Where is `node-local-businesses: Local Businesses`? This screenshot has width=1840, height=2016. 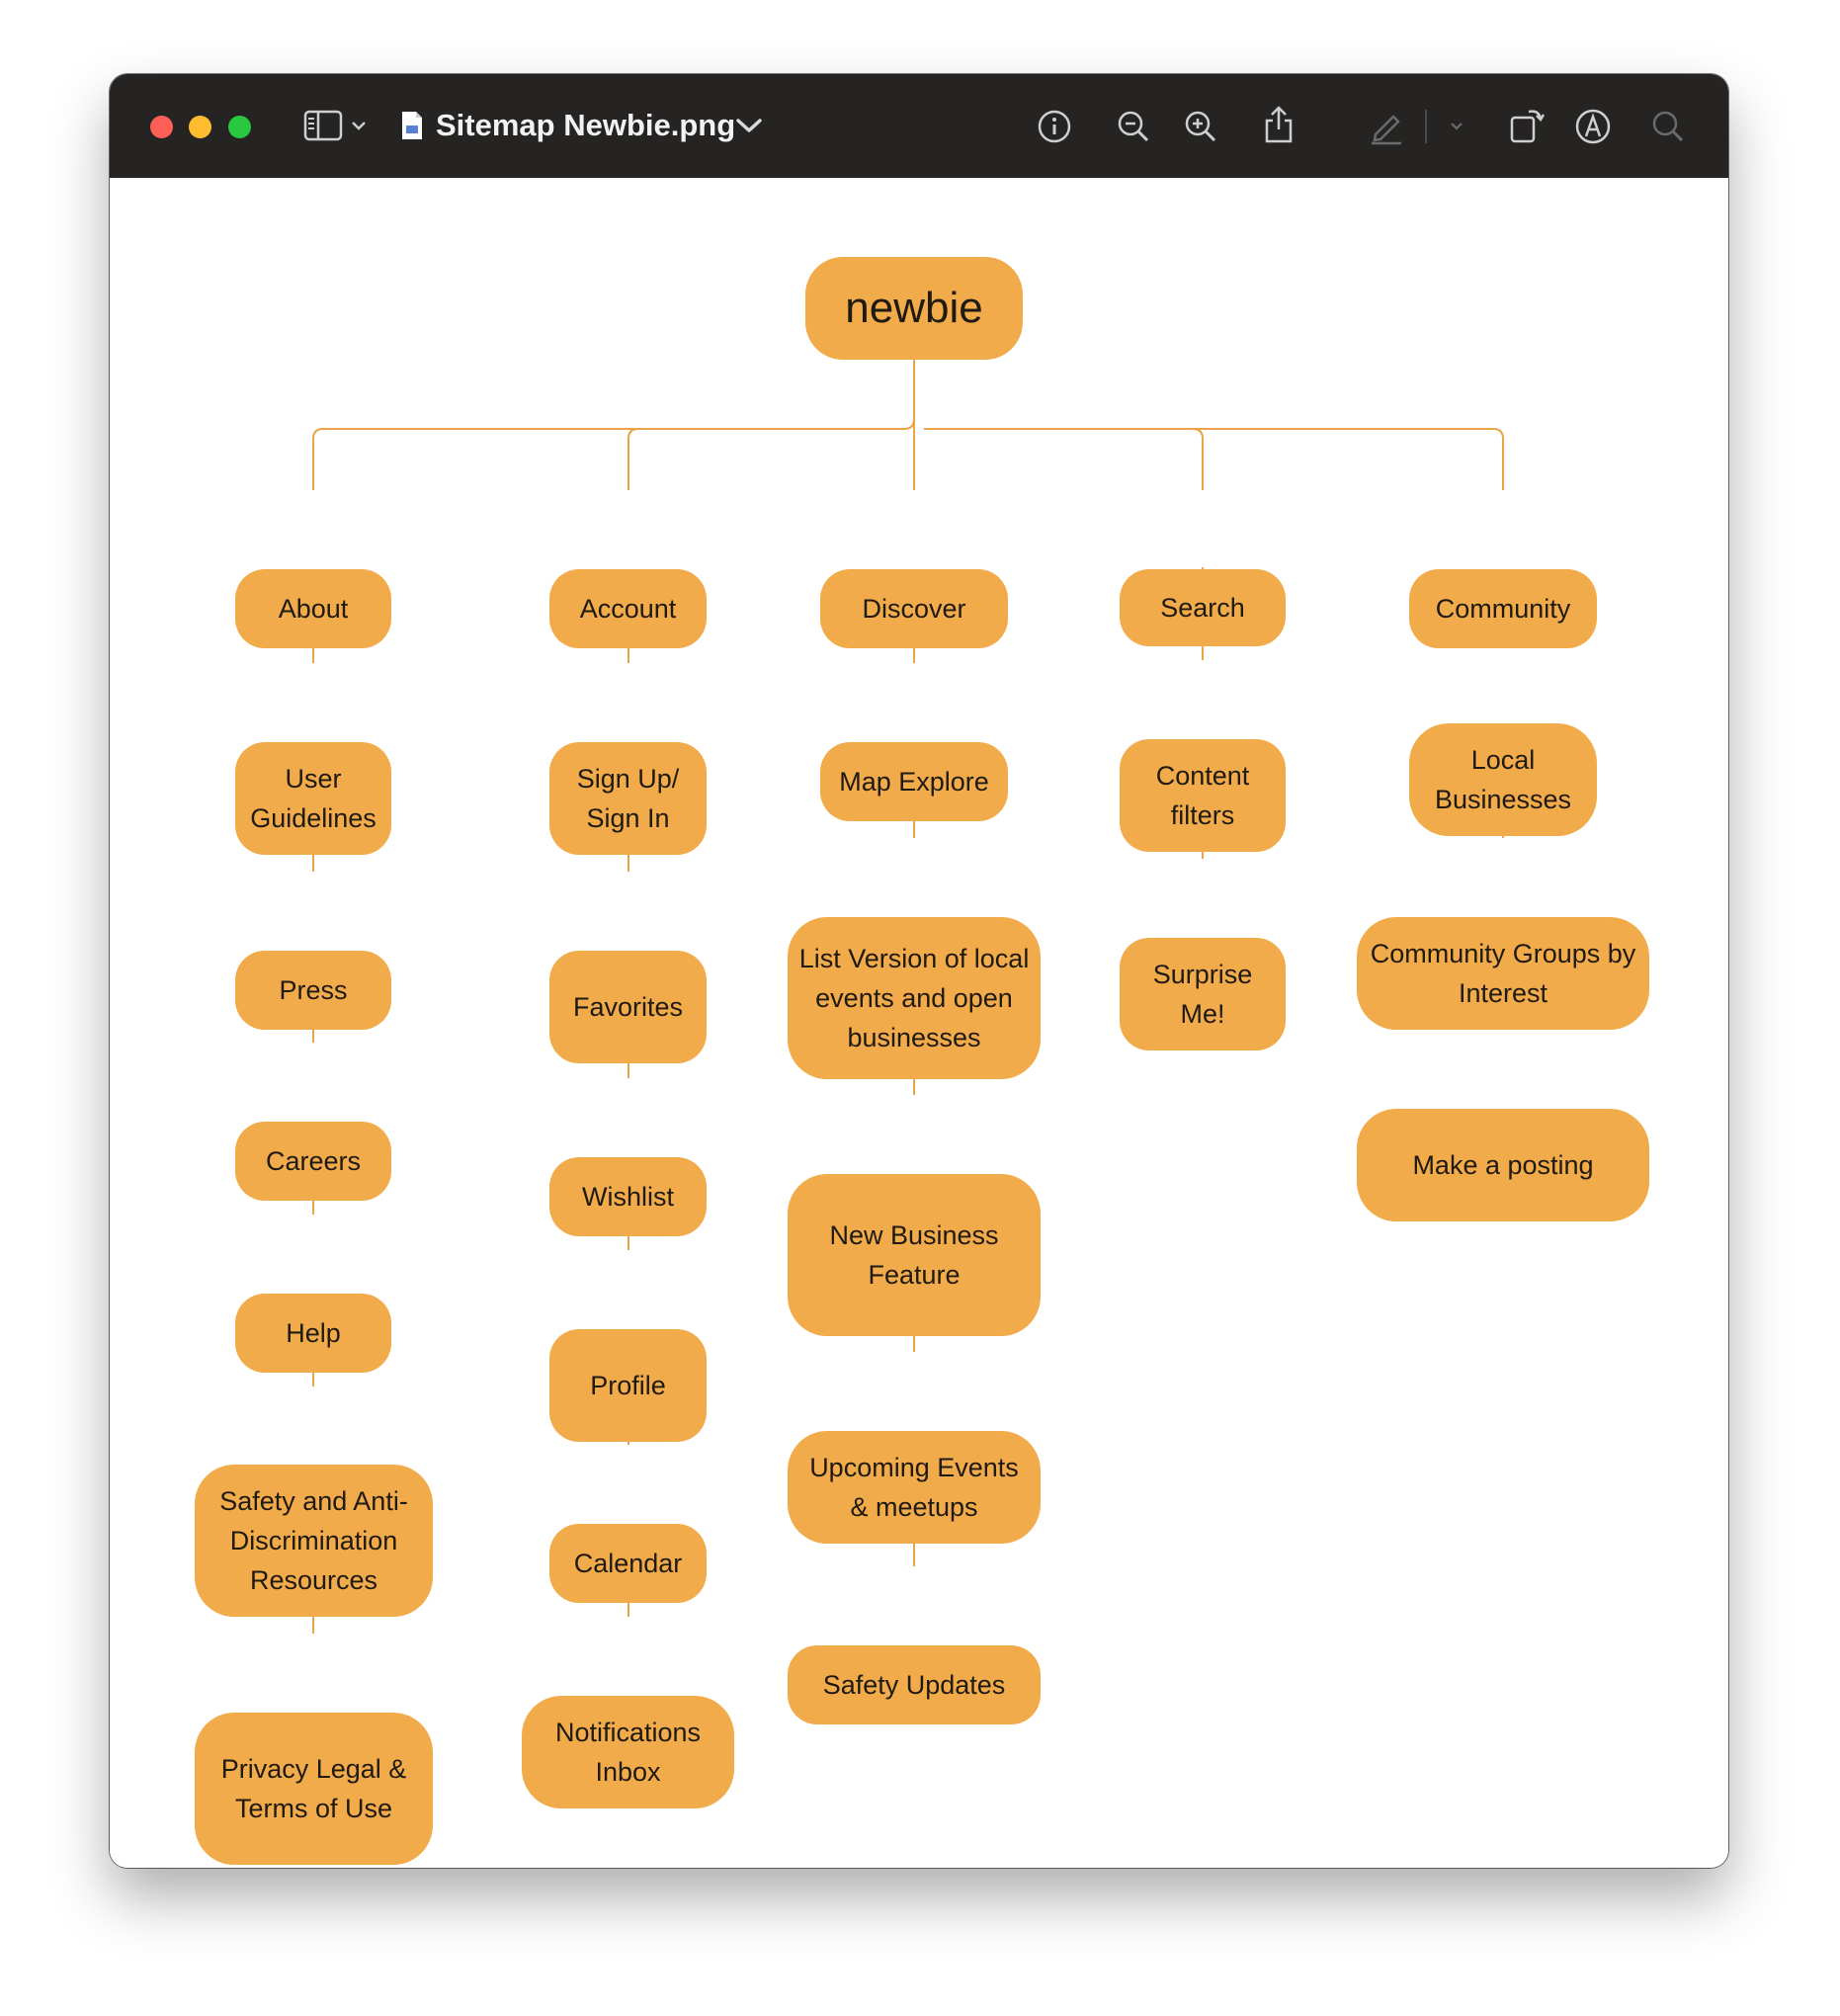 node-local-businesses: Local Businesses is located at coordinates (1503, 779).